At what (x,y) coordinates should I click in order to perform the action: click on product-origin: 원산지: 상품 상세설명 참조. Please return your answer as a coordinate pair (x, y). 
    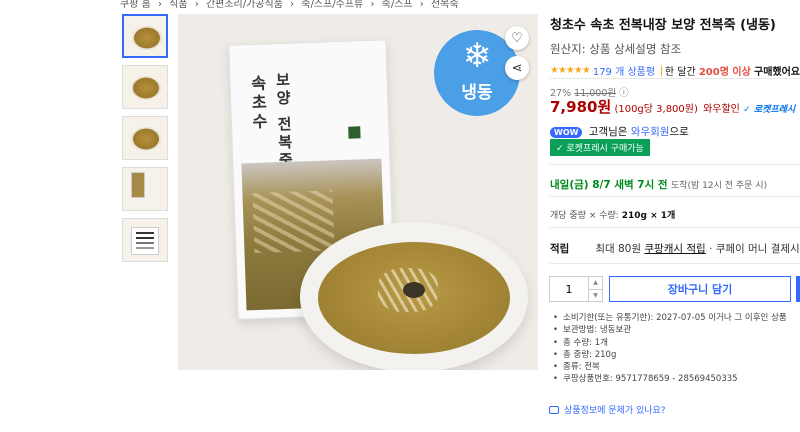
    Looking at the image, I should click on (616, 49).